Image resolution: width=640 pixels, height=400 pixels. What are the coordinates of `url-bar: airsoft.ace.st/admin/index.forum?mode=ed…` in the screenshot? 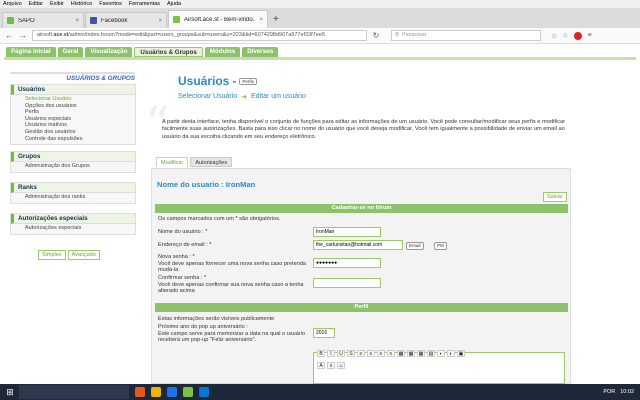 It's located at (199, 35).